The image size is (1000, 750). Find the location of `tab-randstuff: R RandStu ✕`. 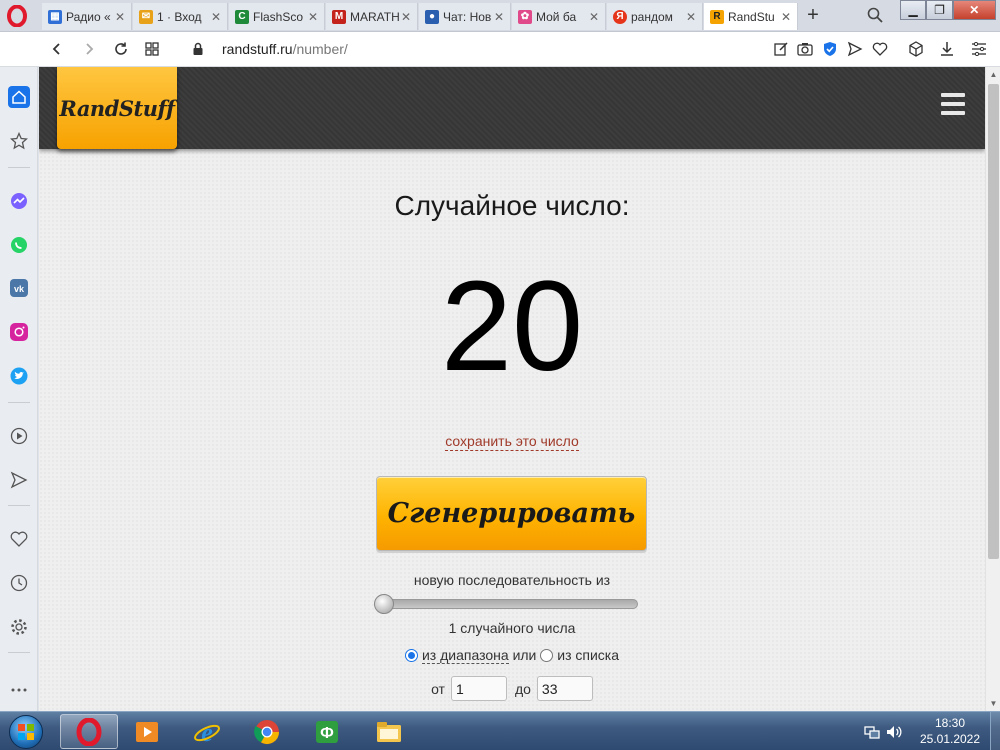

tab-randstuff: R RandStu ✕ is located at coordinates (751, 16).